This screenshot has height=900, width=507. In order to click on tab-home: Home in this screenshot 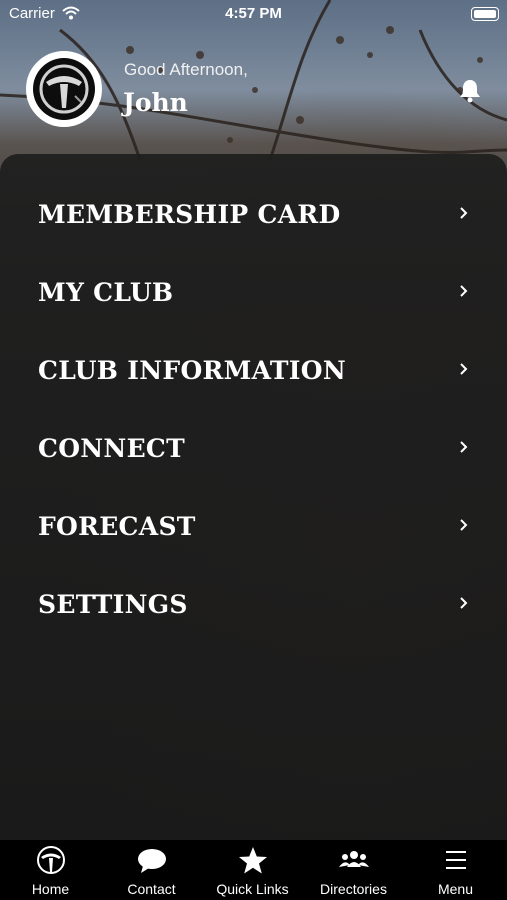, I will do `click(50, 870)`.